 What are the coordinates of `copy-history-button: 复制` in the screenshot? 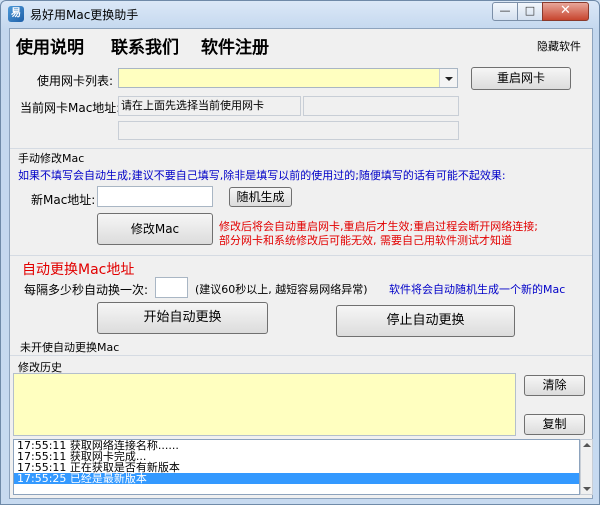 It's located at (554, 424).